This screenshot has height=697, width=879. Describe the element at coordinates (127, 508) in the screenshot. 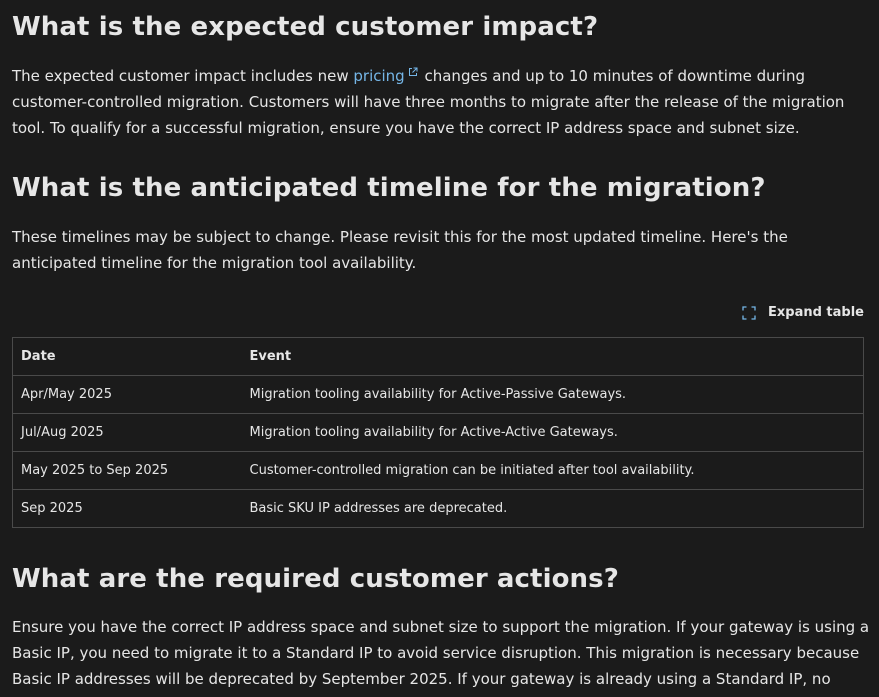

I see `table-cell-date: Sep 2025` at that location.